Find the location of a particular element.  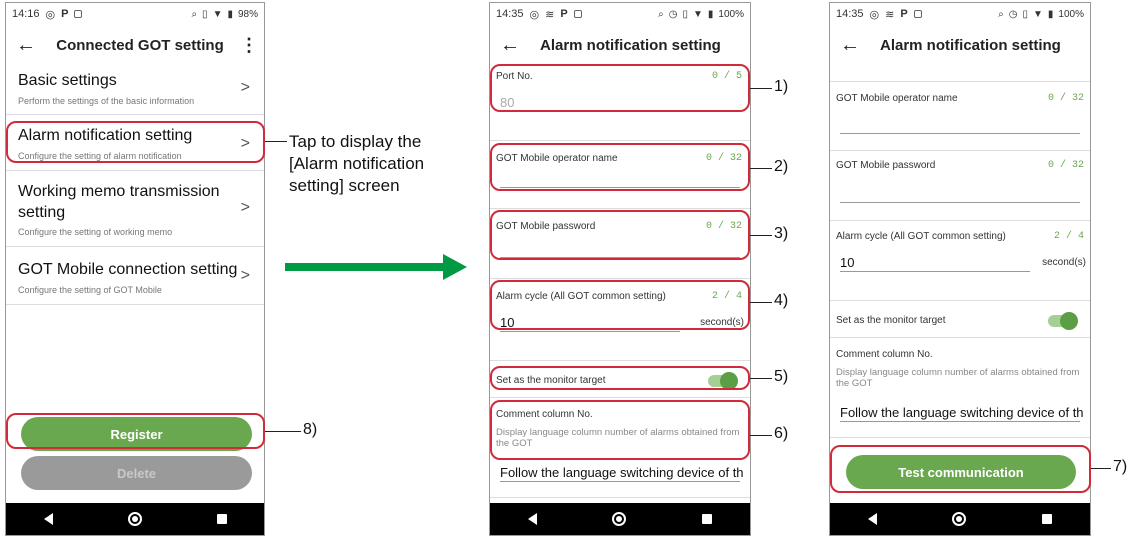

cycle-input: 10 is located at coordinates (847, 262).